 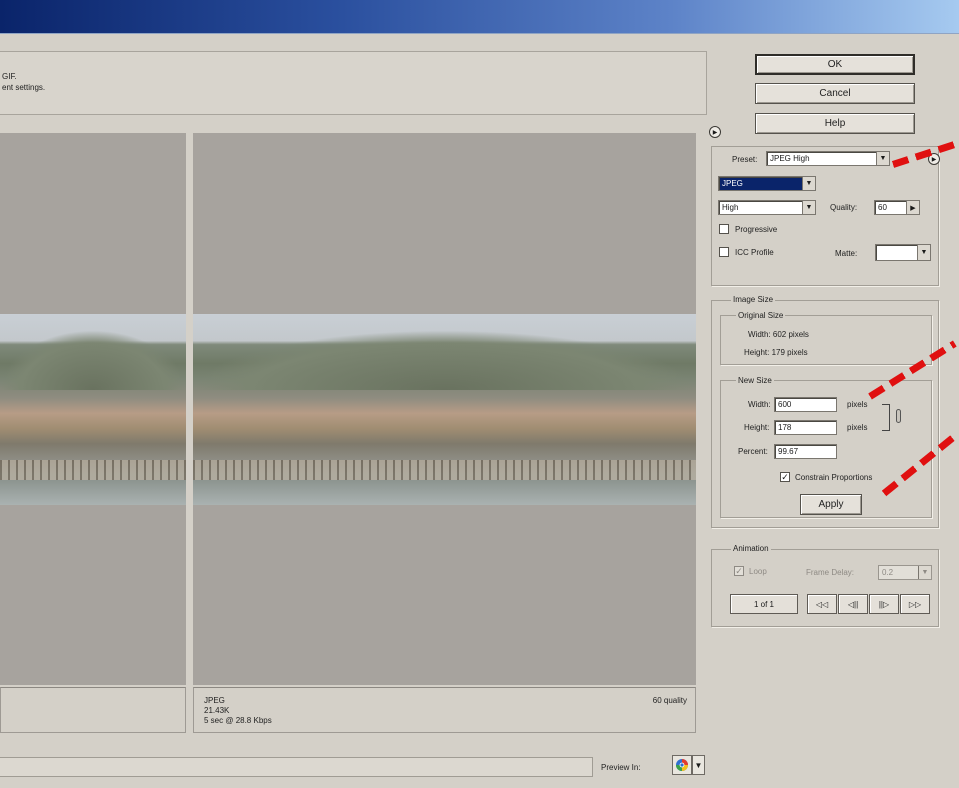 I want to click on optimized-quality: 60 quality, so click(x=669, y=700).